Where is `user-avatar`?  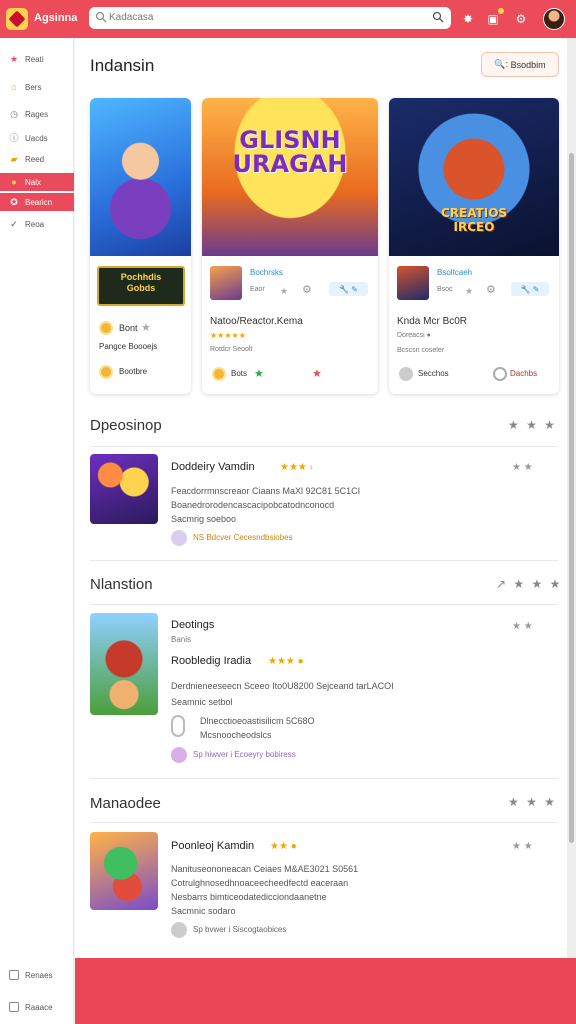 user-avatar is located at coordinates (554, 19).